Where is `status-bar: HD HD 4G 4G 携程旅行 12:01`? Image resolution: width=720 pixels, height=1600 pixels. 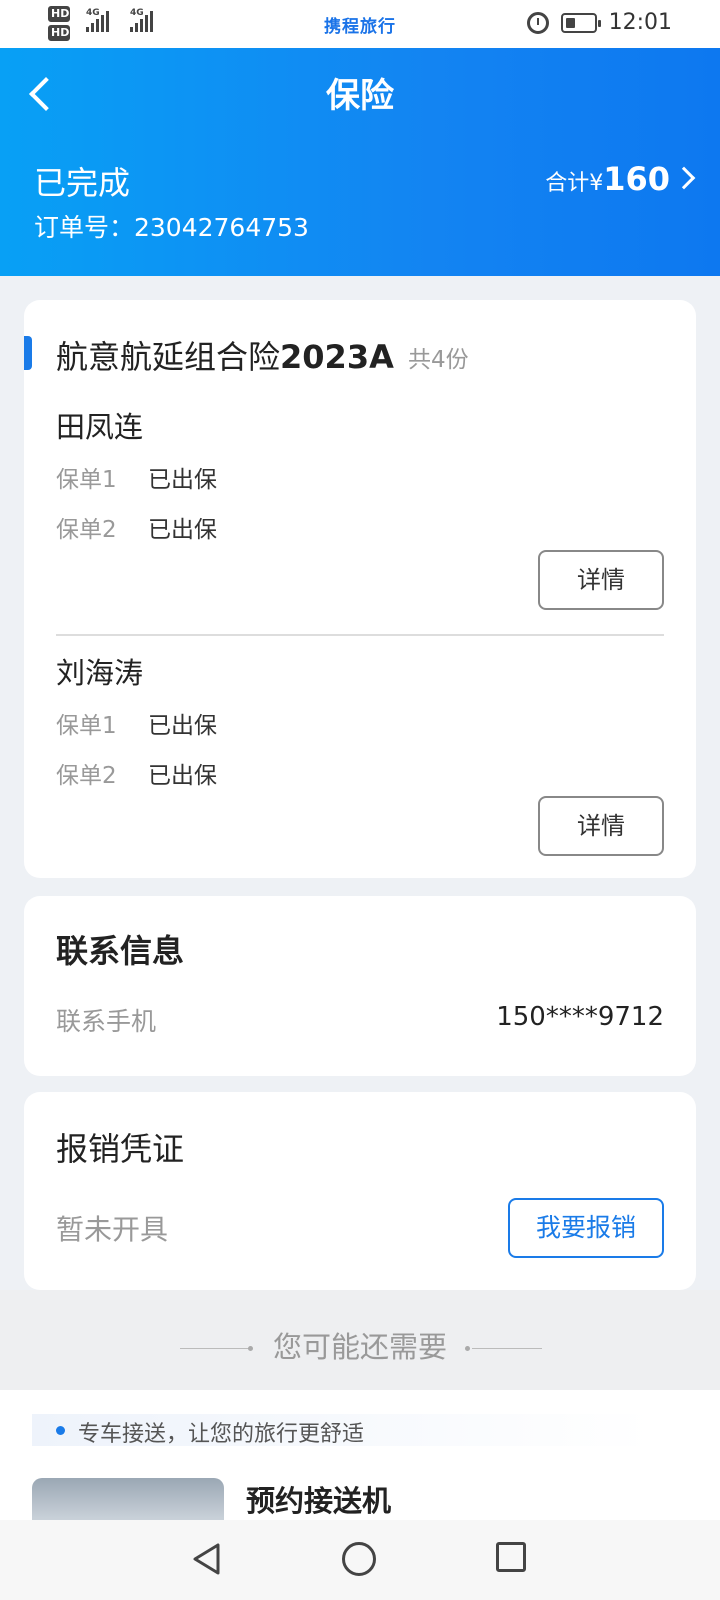 status-bar: HD HD 4G 4G 携程旅行 12:01 is located at coordinates (360, 24).